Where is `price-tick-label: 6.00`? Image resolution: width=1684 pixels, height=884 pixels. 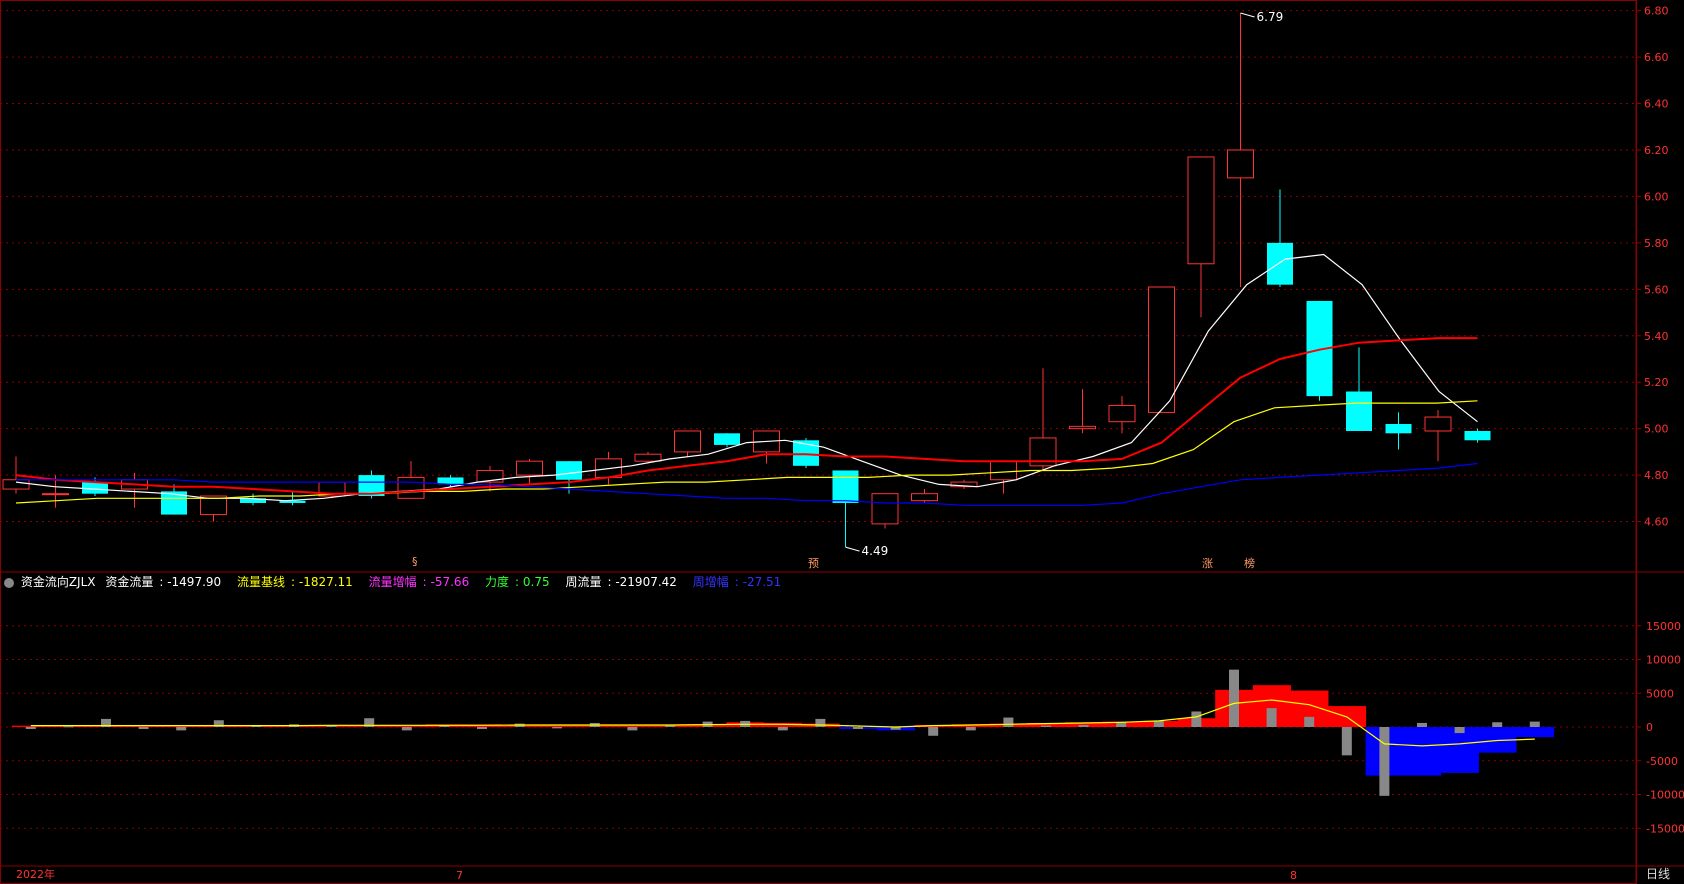
price-tick-label: 6.00 is located at coordinates (1656, 196).